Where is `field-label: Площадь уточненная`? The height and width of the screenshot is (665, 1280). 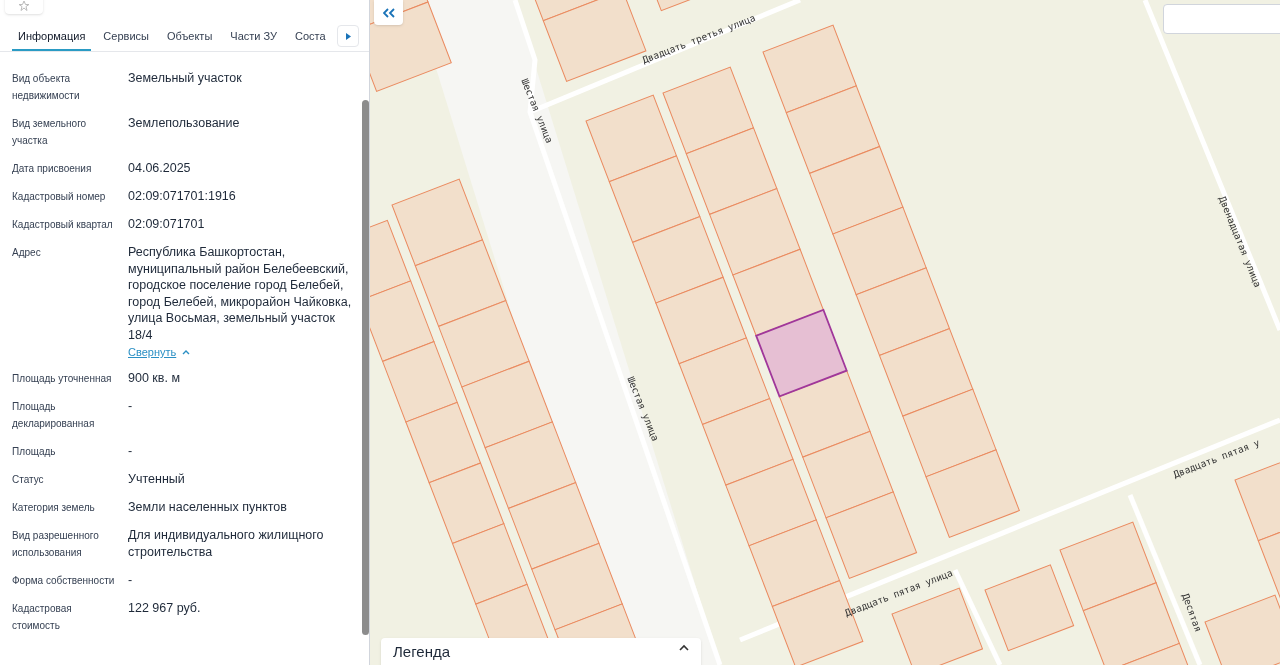 field-label: Площадь уточненная is located at coordinates (62, 379).